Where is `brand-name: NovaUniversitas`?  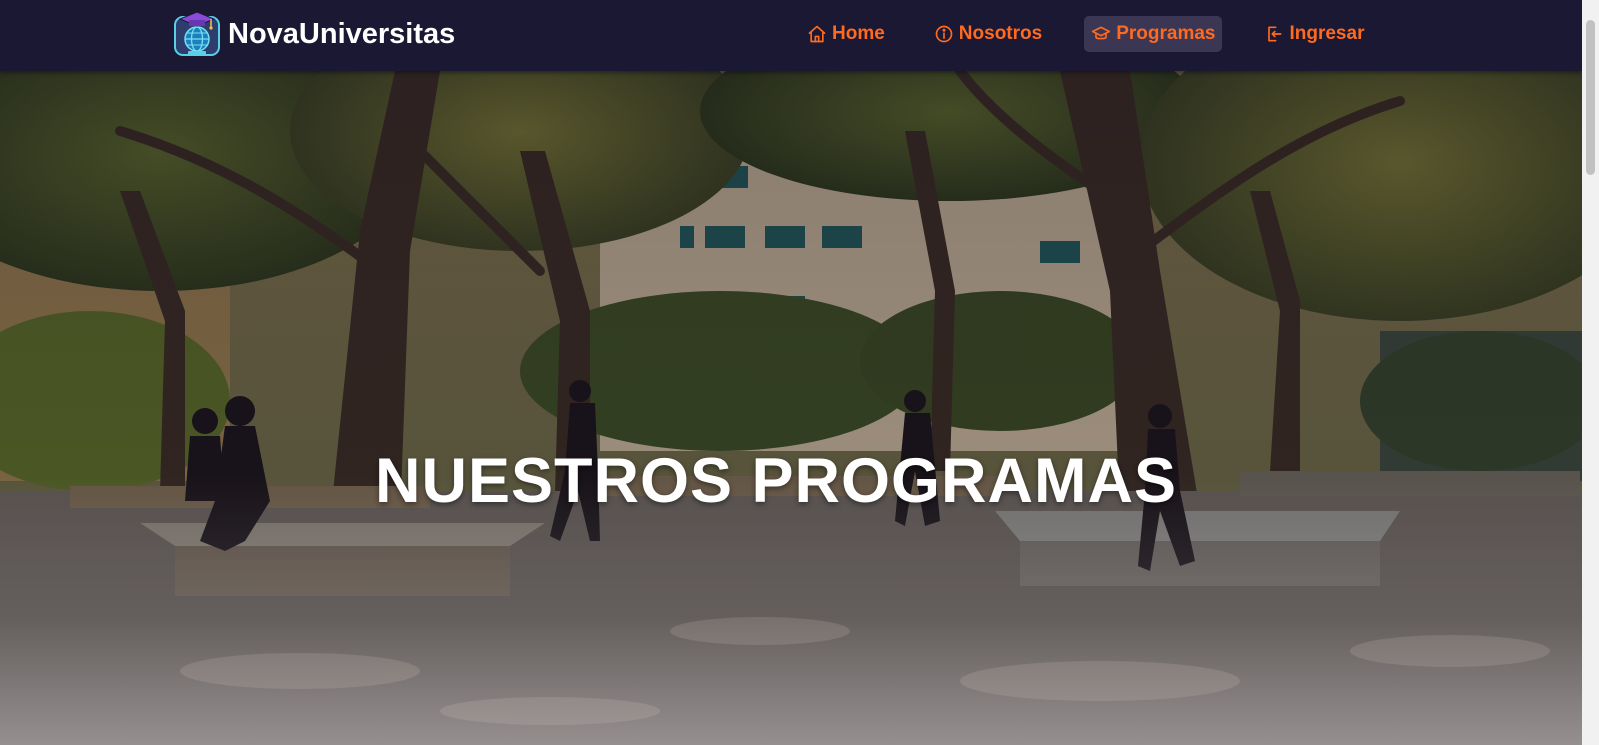 brand-name: NovaUniversitas is located at coordinates (342, 33).